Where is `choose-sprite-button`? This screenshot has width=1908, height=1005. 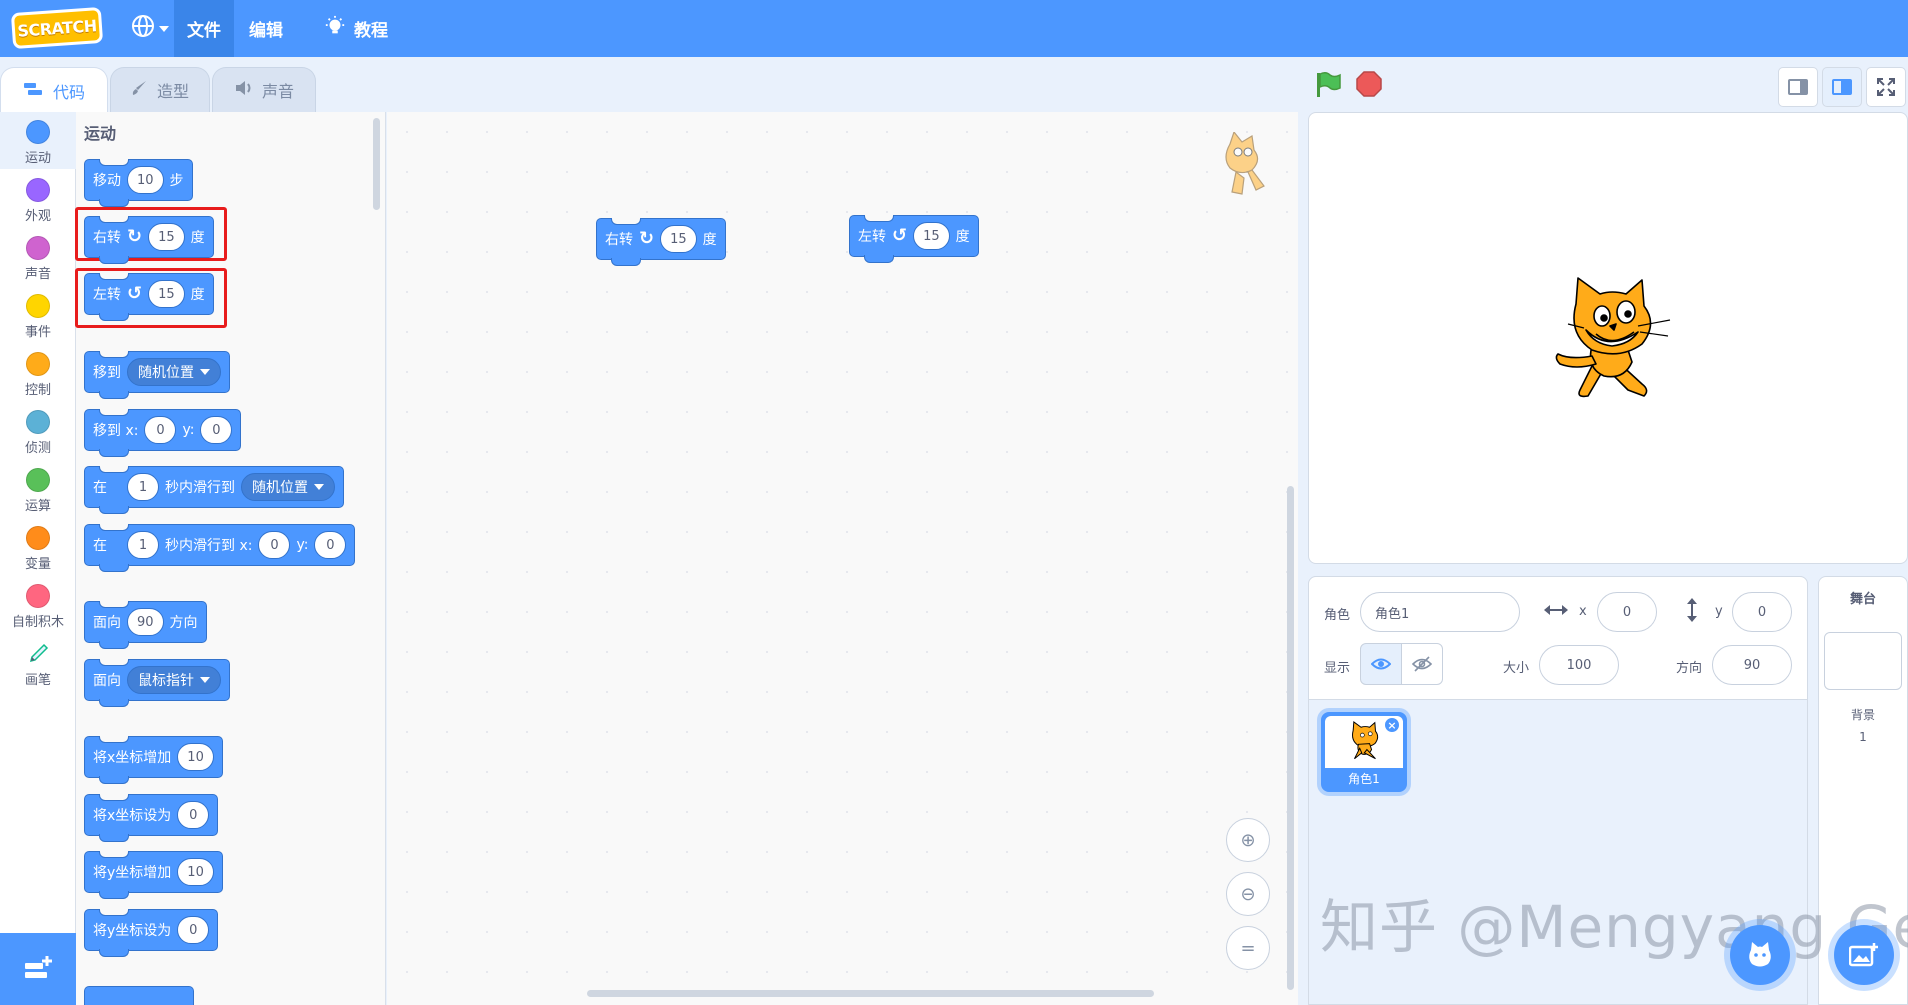
choose-sprite-button is located at coordinates (1760, 955).